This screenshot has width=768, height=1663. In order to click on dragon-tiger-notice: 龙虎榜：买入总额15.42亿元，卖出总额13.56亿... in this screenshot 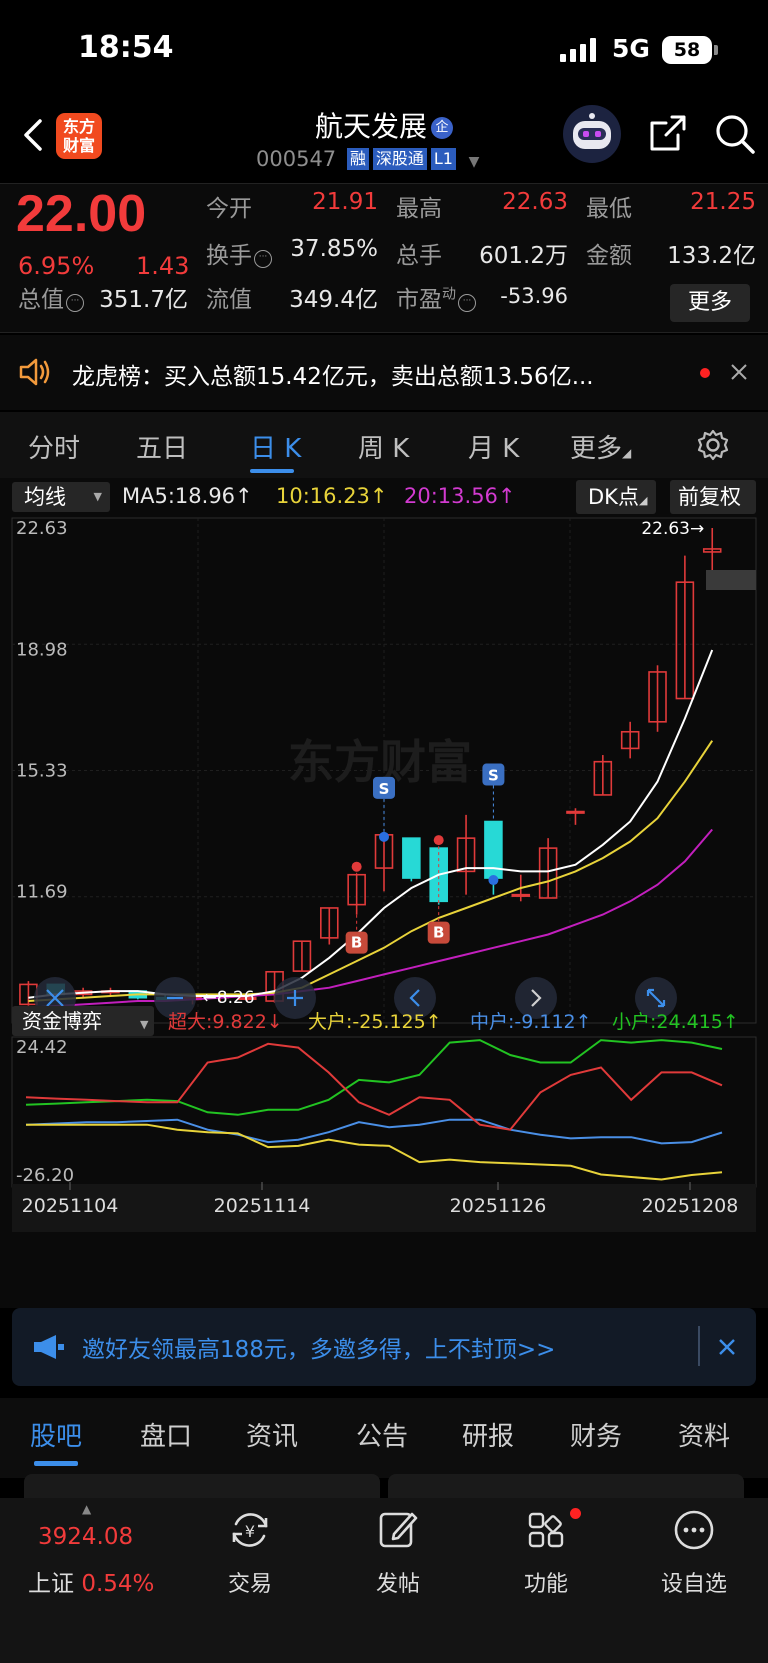, I will do `click(384, 372)`.